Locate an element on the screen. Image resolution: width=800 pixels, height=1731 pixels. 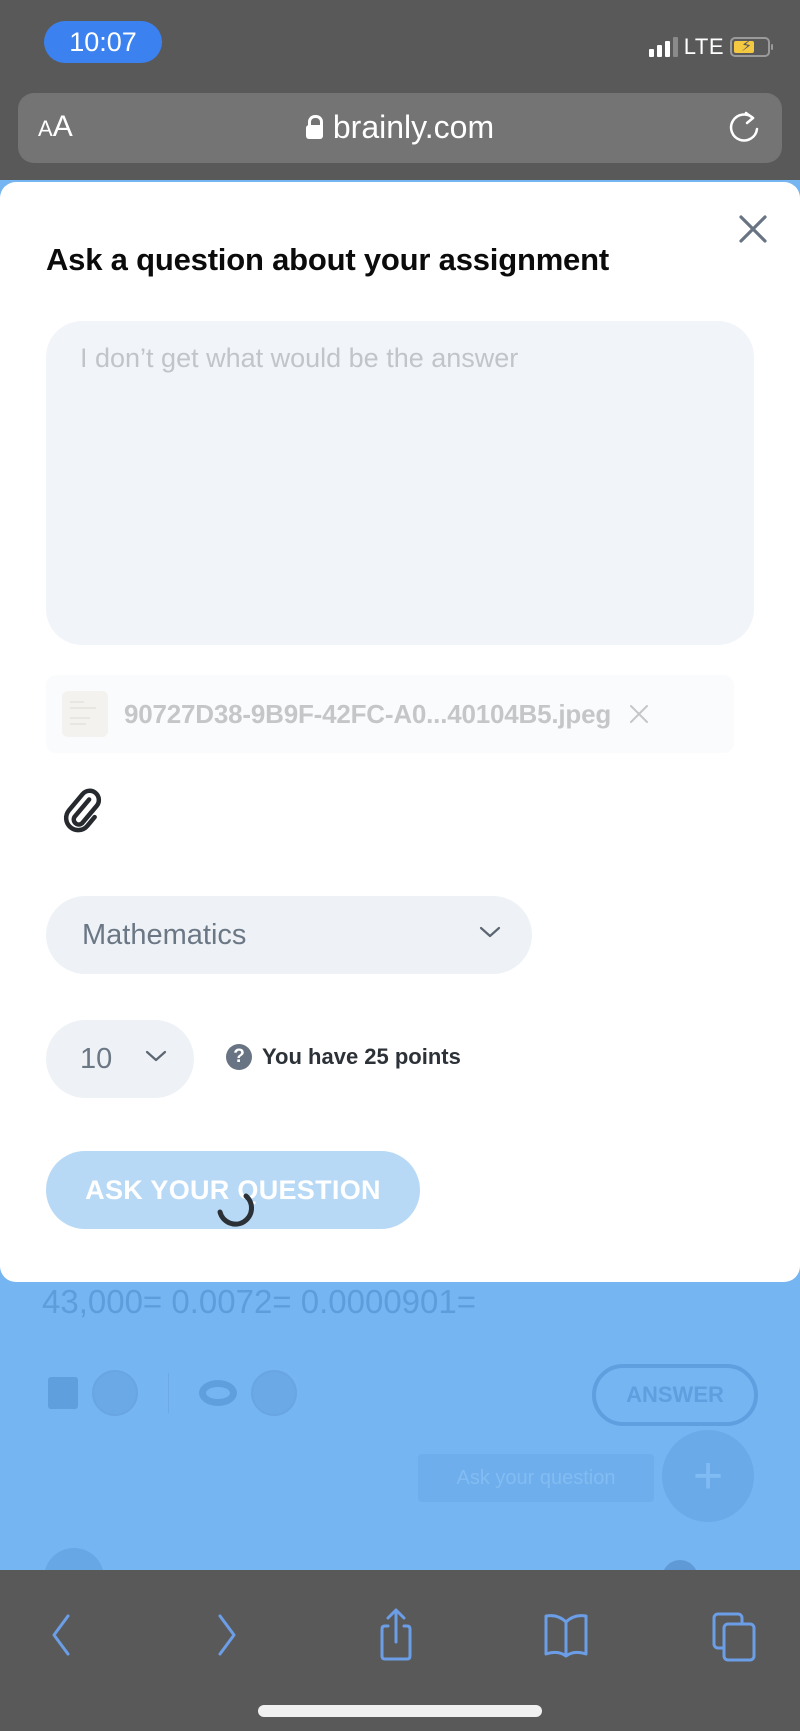
subject-select: Mathematics is located at coordinates (289, 935).